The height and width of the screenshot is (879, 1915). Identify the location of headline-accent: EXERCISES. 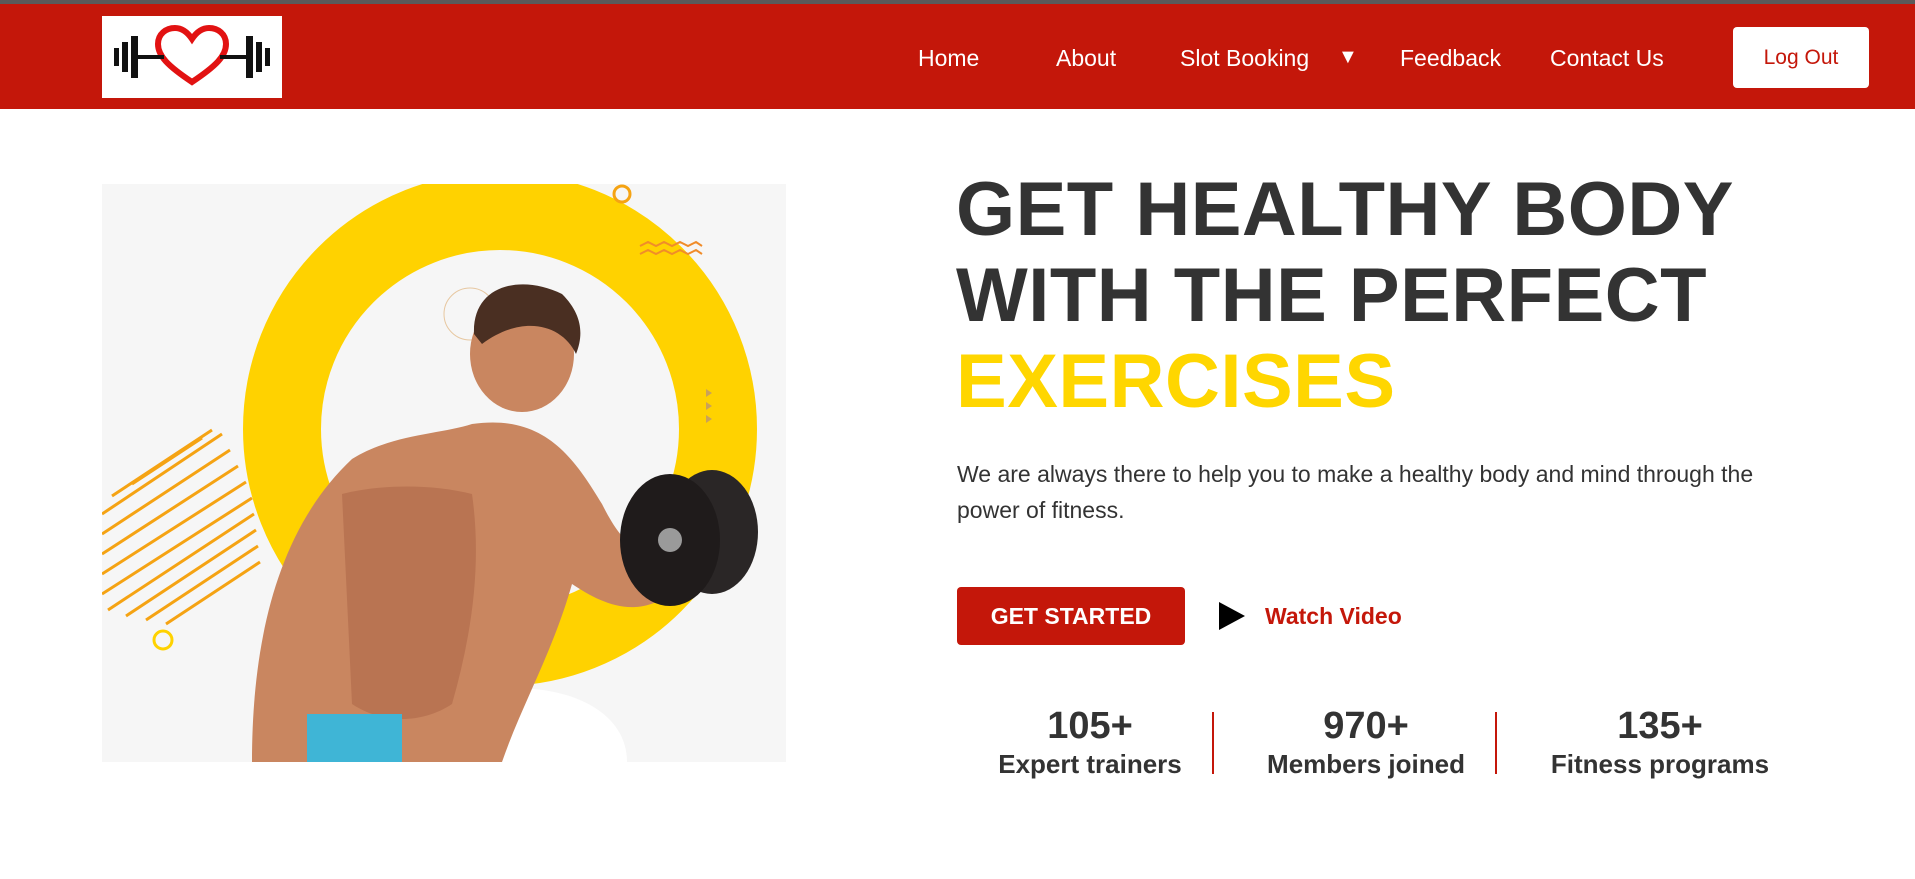
(1176, 381).